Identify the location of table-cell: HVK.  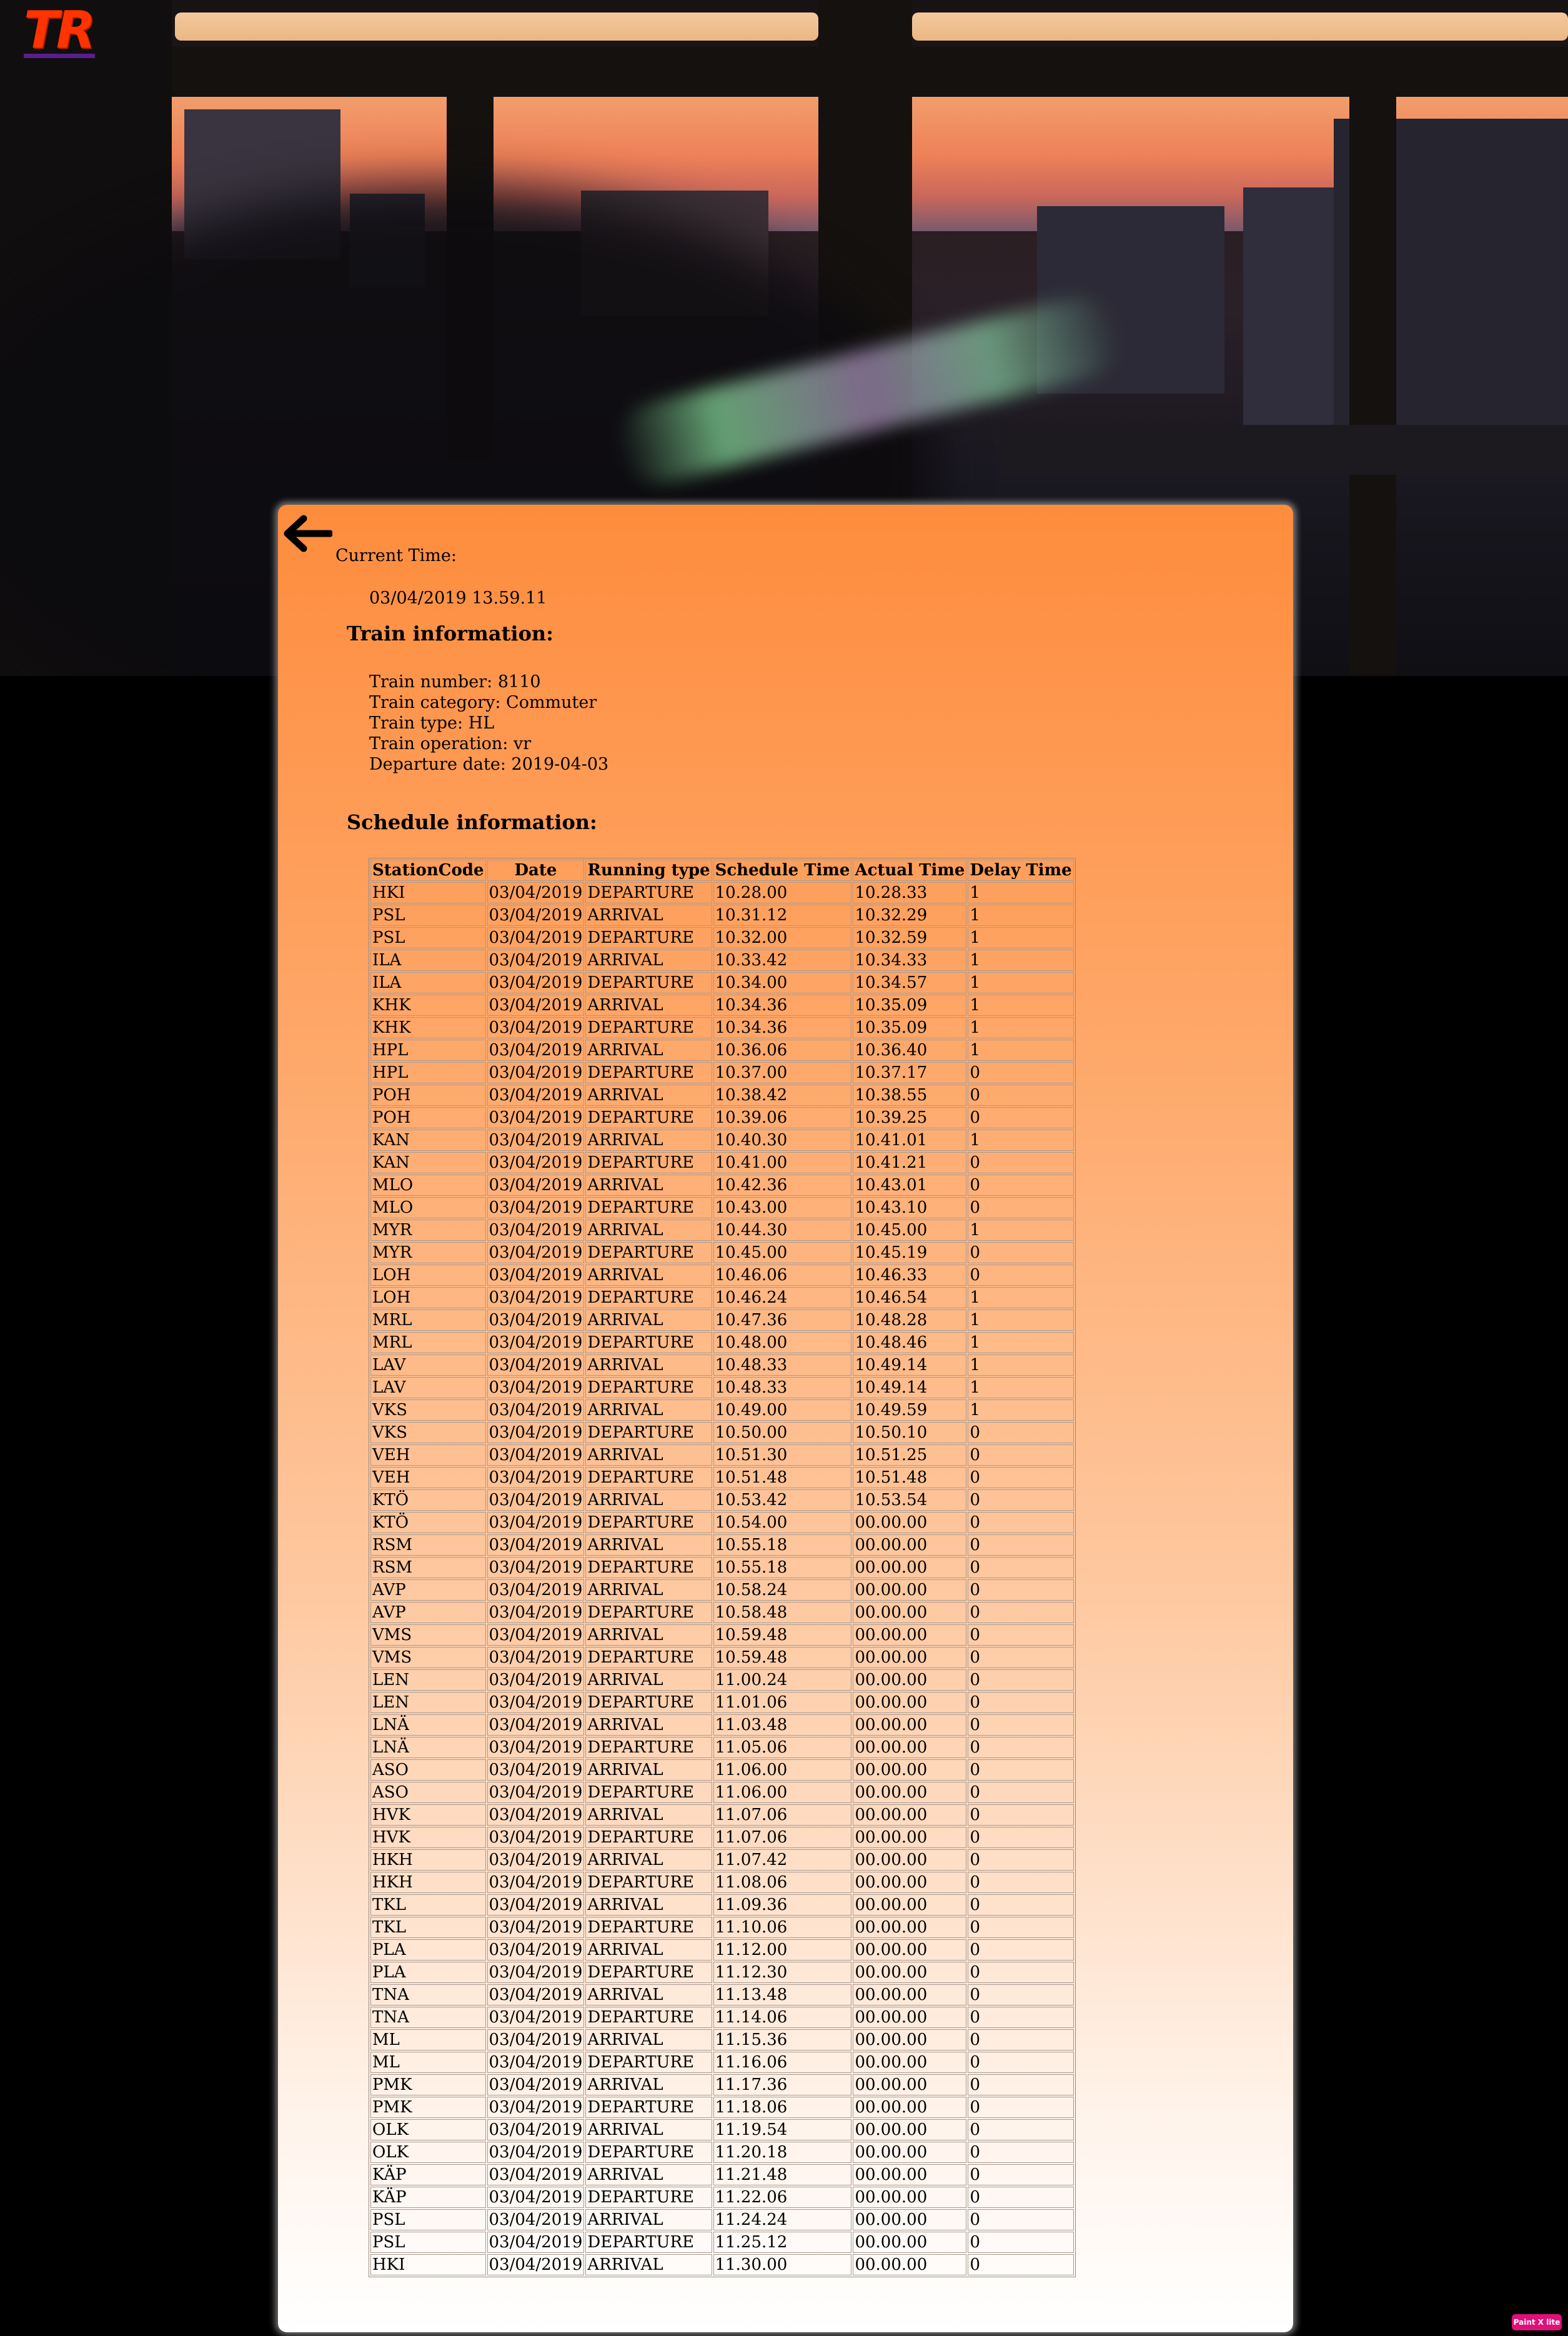
(428, 1815).